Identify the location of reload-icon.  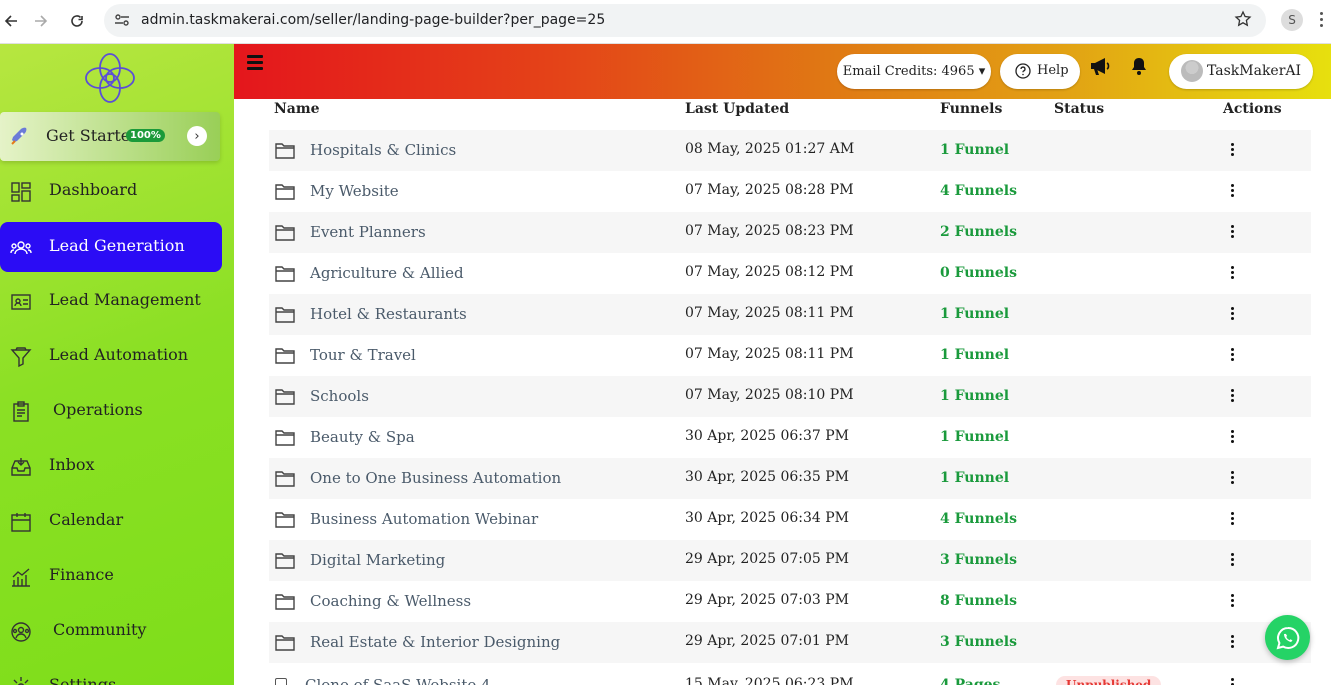
(77, 21).